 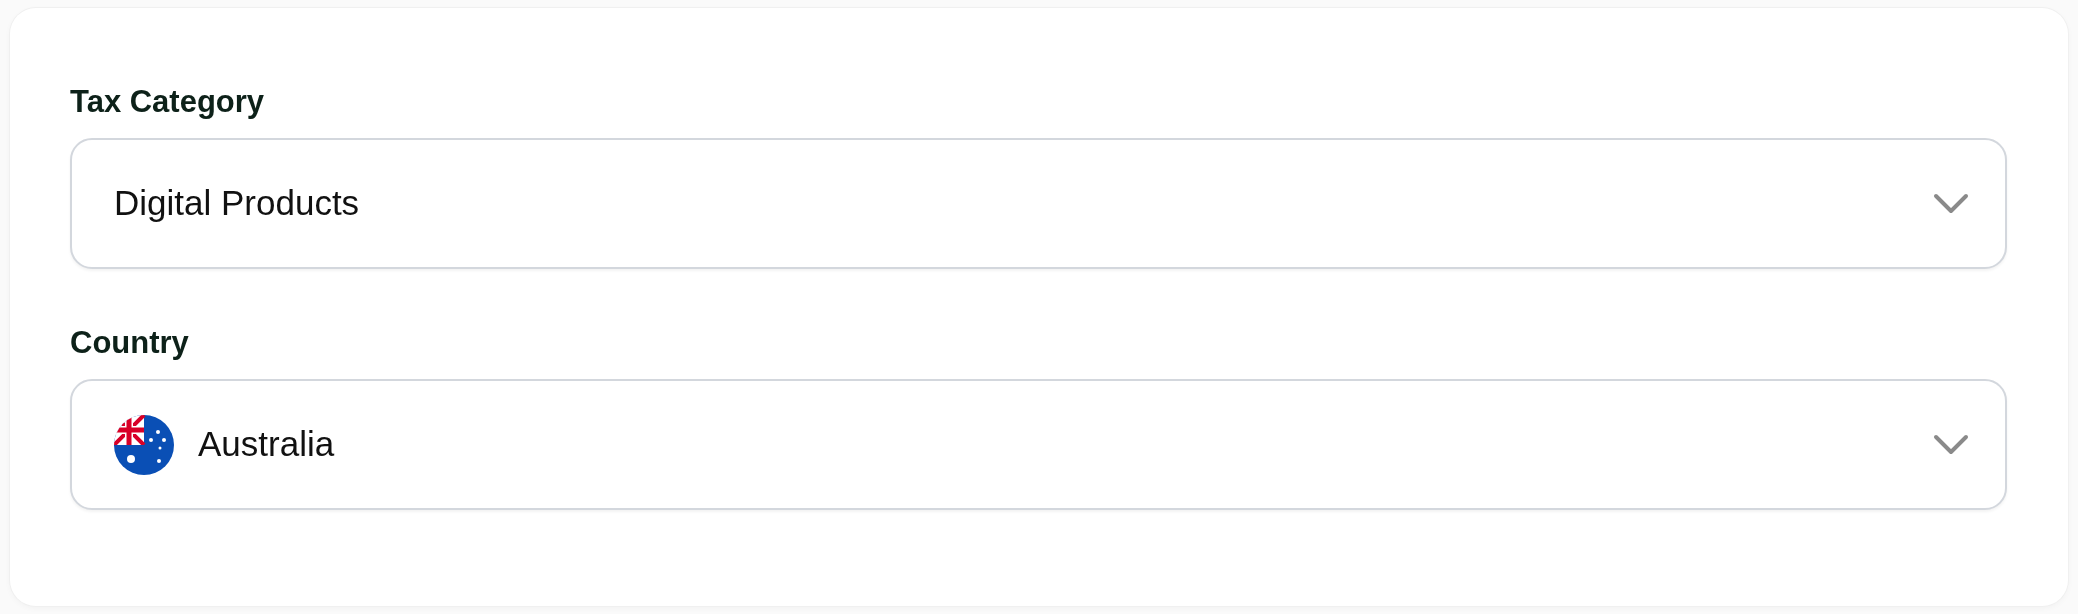 What do you see at coordinates (129, 342) in the screenshot?
I see `field-label: Country` at bounding box center [129, 342].